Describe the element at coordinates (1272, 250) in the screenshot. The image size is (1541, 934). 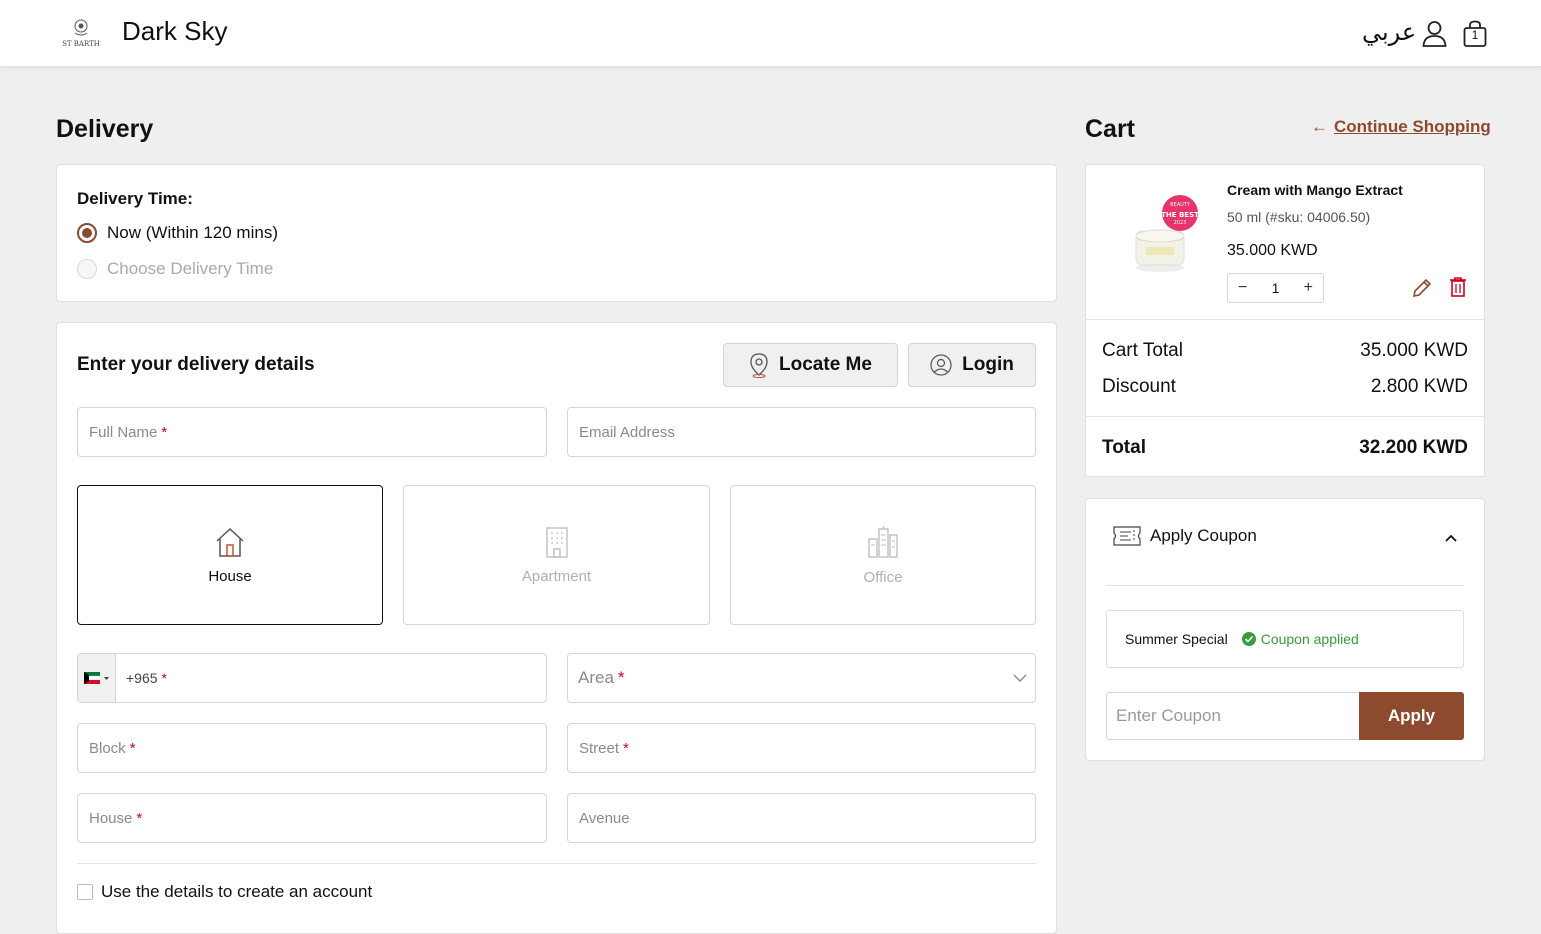
I see `product-price: 35.000 KWD` at that location.